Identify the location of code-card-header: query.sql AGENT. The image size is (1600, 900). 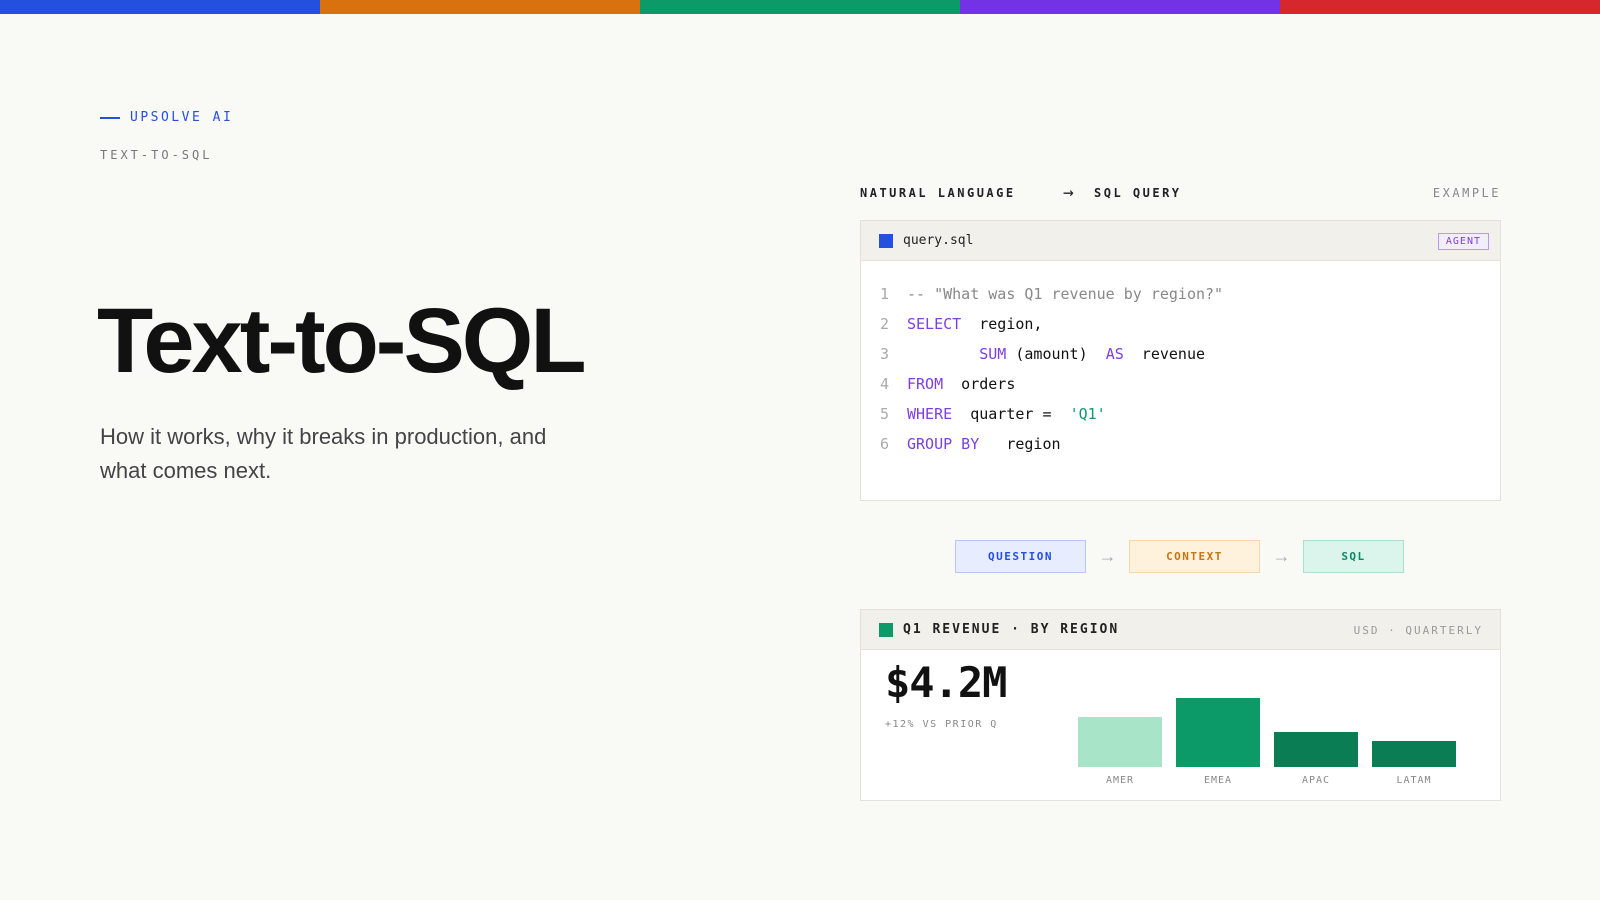
(1180, 241).